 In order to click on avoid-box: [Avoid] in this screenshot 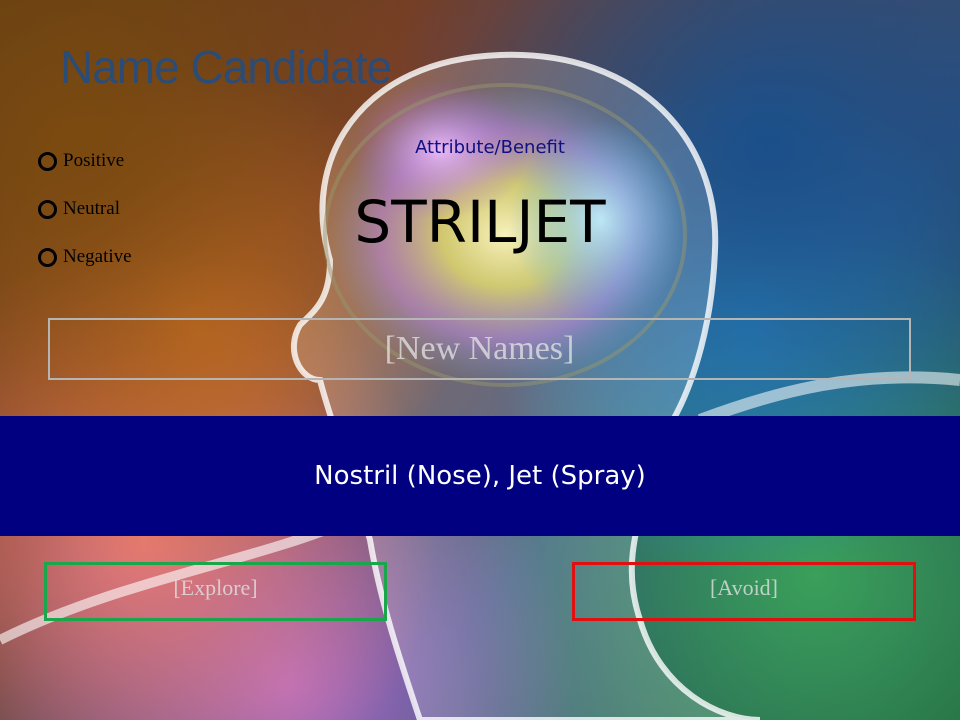, I will do `click(744, 591)`.